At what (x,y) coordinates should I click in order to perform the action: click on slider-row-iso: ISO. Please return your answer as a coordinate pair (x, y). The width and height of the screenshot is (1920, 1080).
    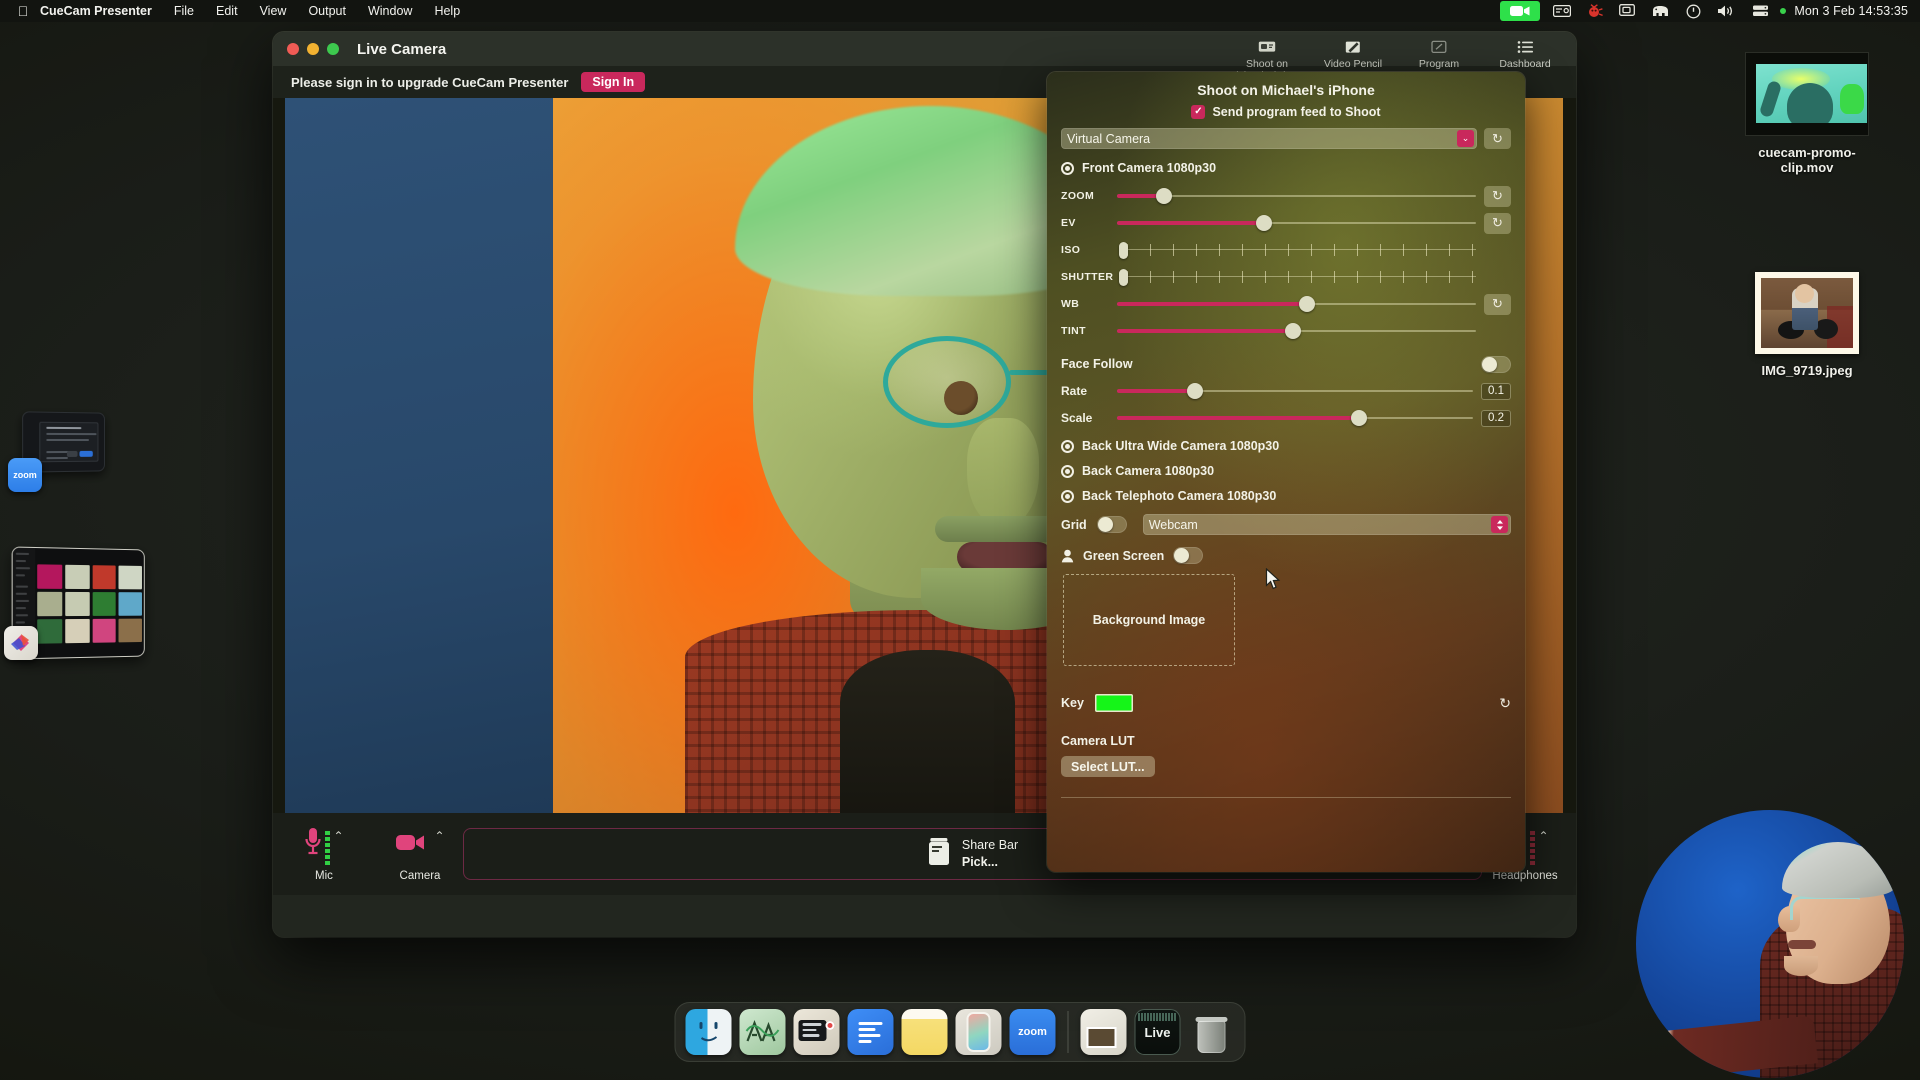
    Looking at the image, I should click on (1286, 250).